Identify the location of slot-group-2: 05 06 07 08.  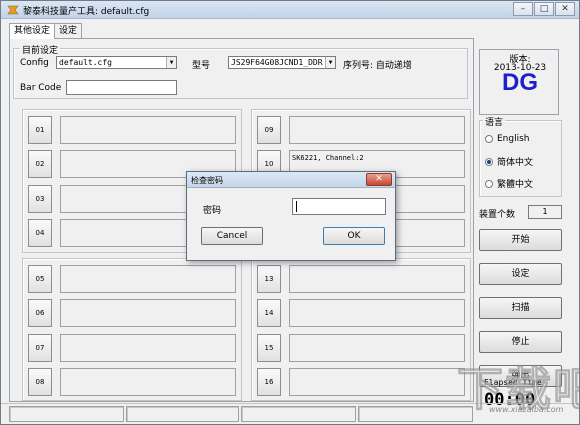
(132, 329).